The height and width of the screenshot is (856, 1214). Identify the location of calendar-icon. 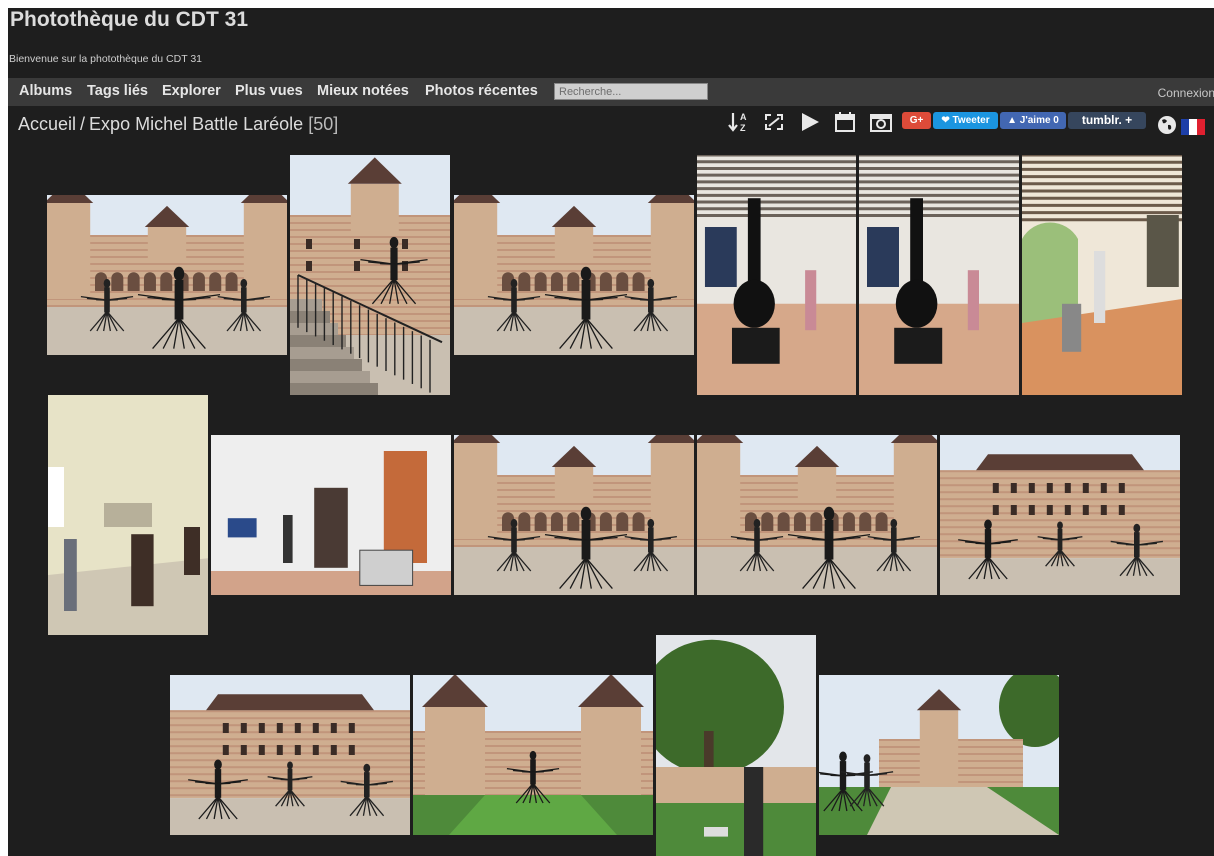
(845, 122).